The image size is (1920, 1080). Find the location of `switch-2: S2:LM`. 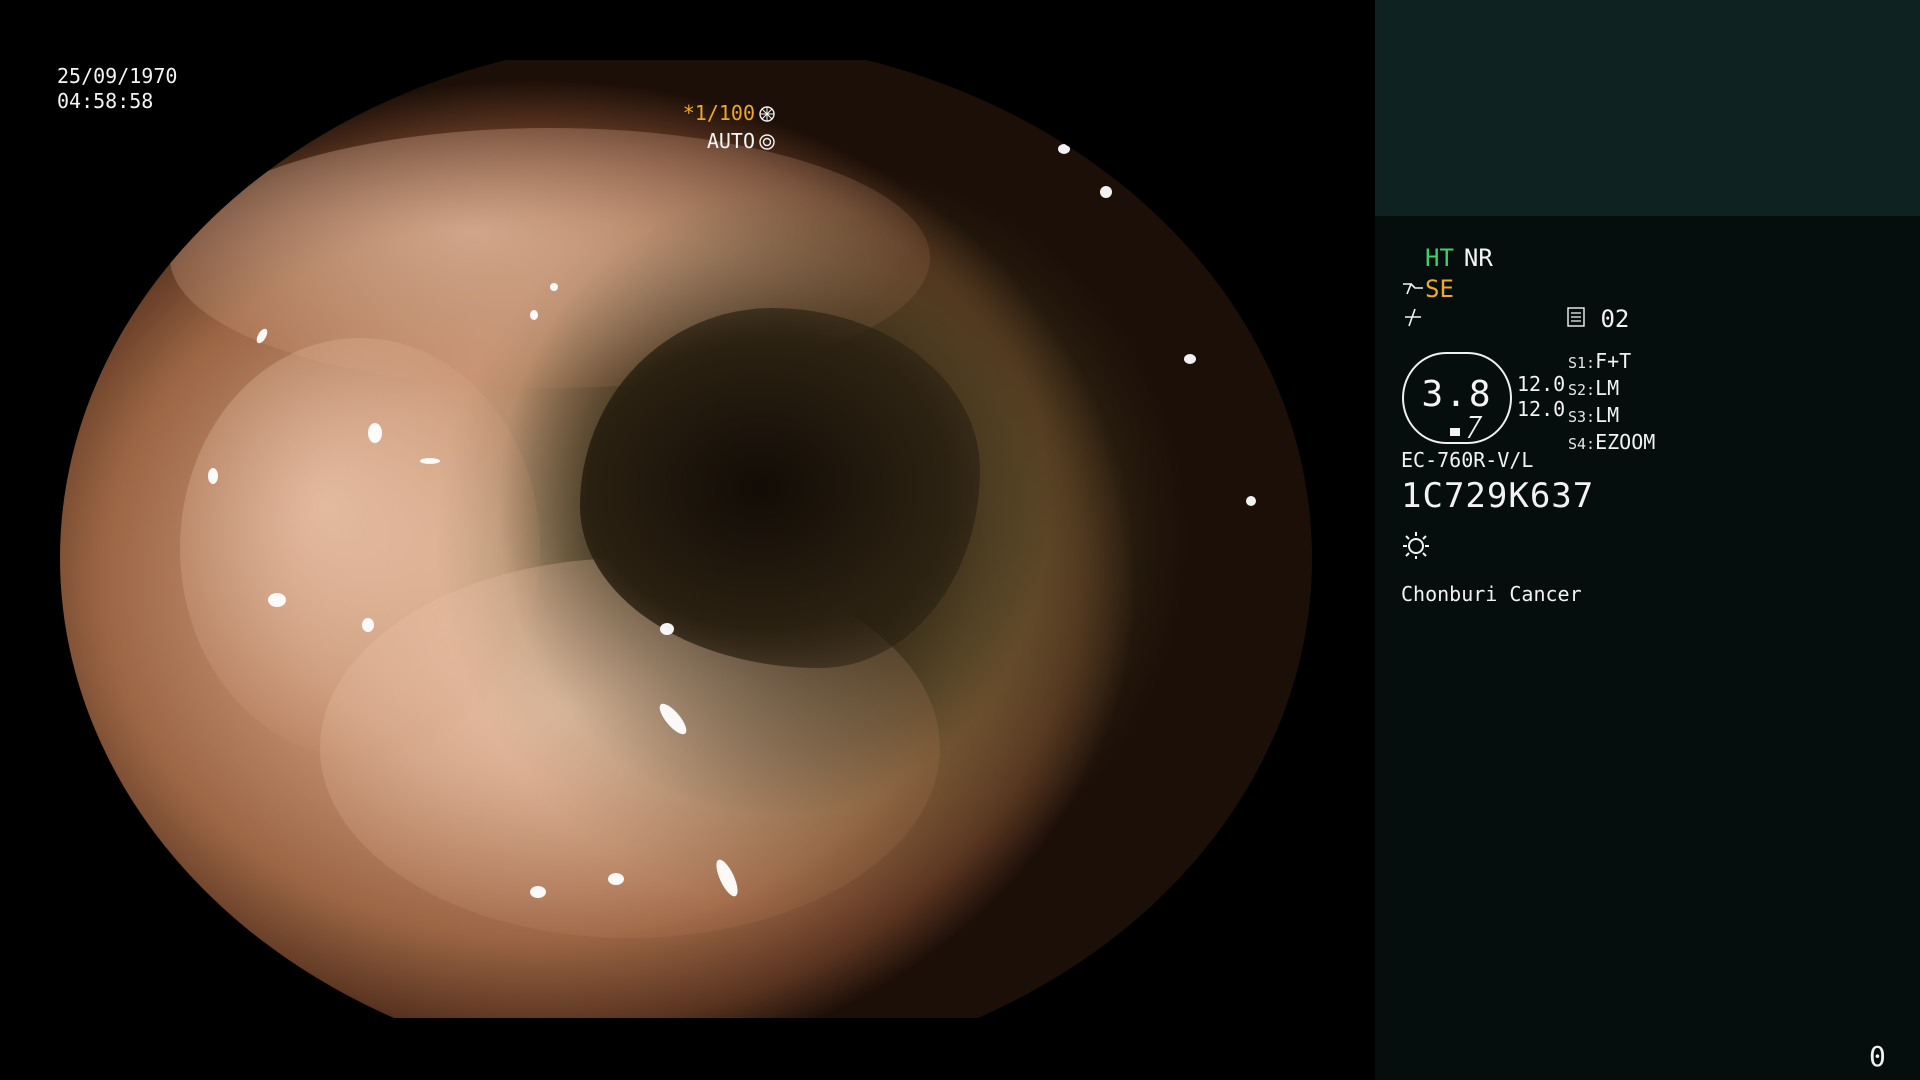

switch-2: S2:LM is located at coordinates (1611, 389).